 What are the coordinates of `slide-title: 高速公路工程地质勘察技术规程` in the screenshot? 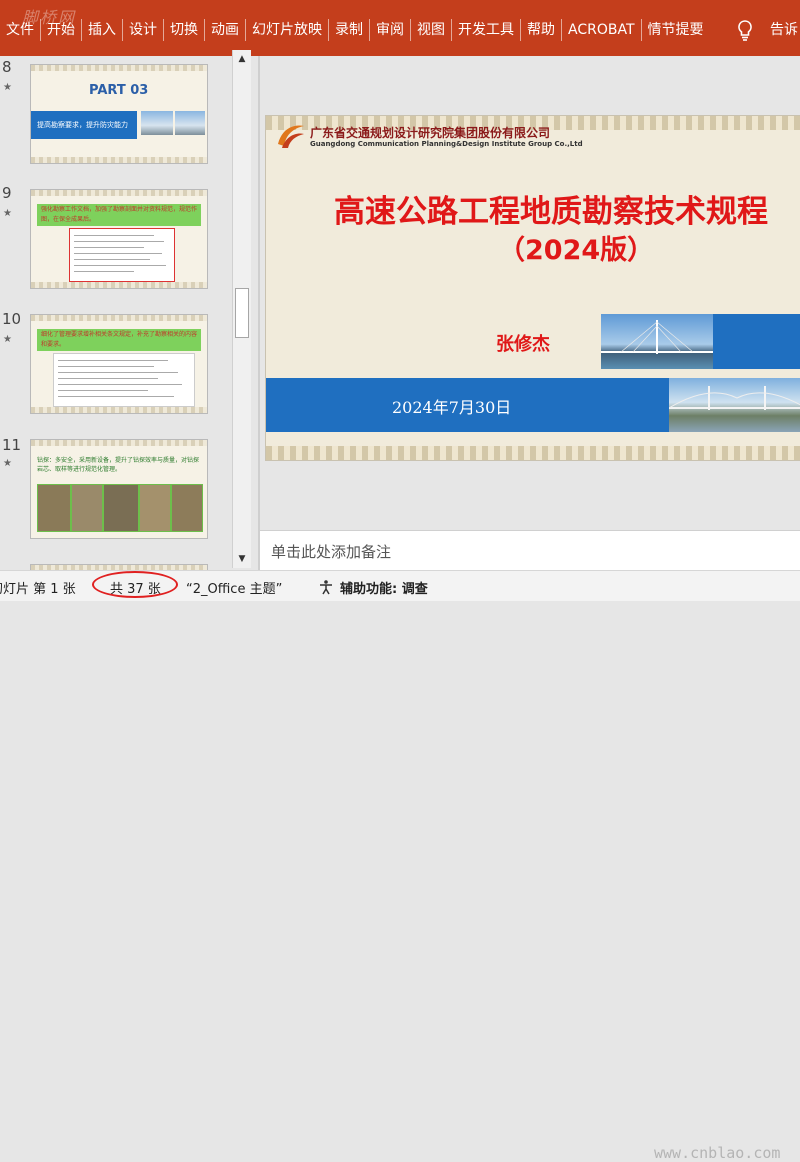 It's located at (551, 208).